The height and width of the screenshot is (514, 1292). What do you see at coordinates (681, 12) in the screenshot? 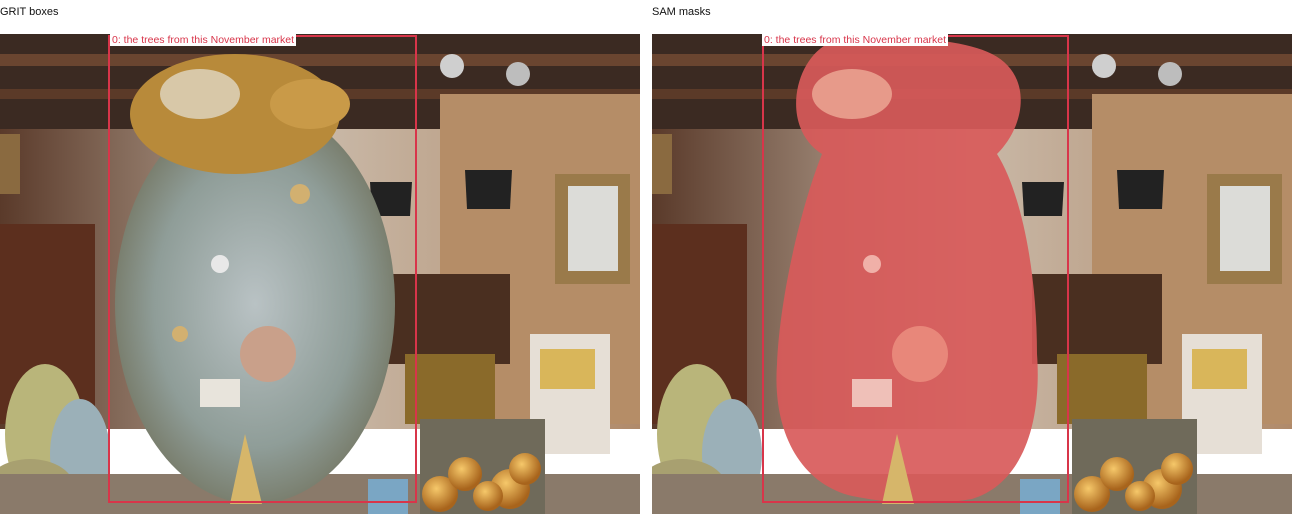
I see `panel-title: SAM masks` at bounding box center [681, 12].